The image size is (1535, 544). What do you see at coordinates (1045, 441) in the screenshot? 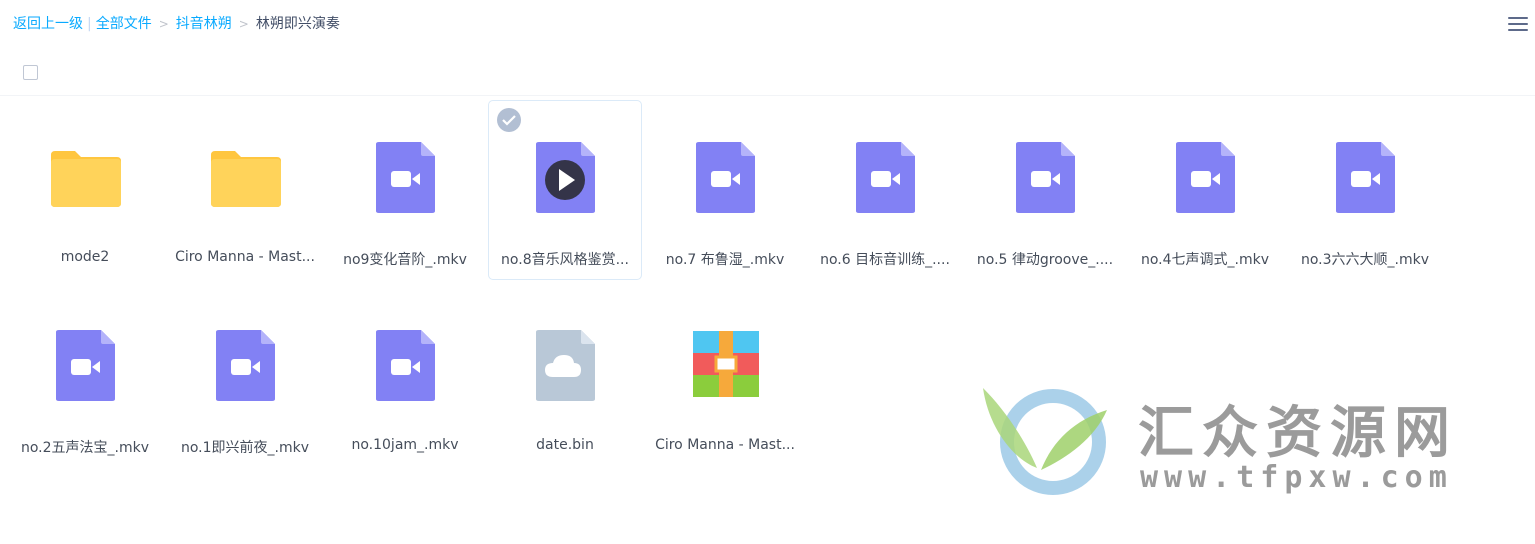
I see `leaf-logo-icon` at bounding box center [1045, 441].